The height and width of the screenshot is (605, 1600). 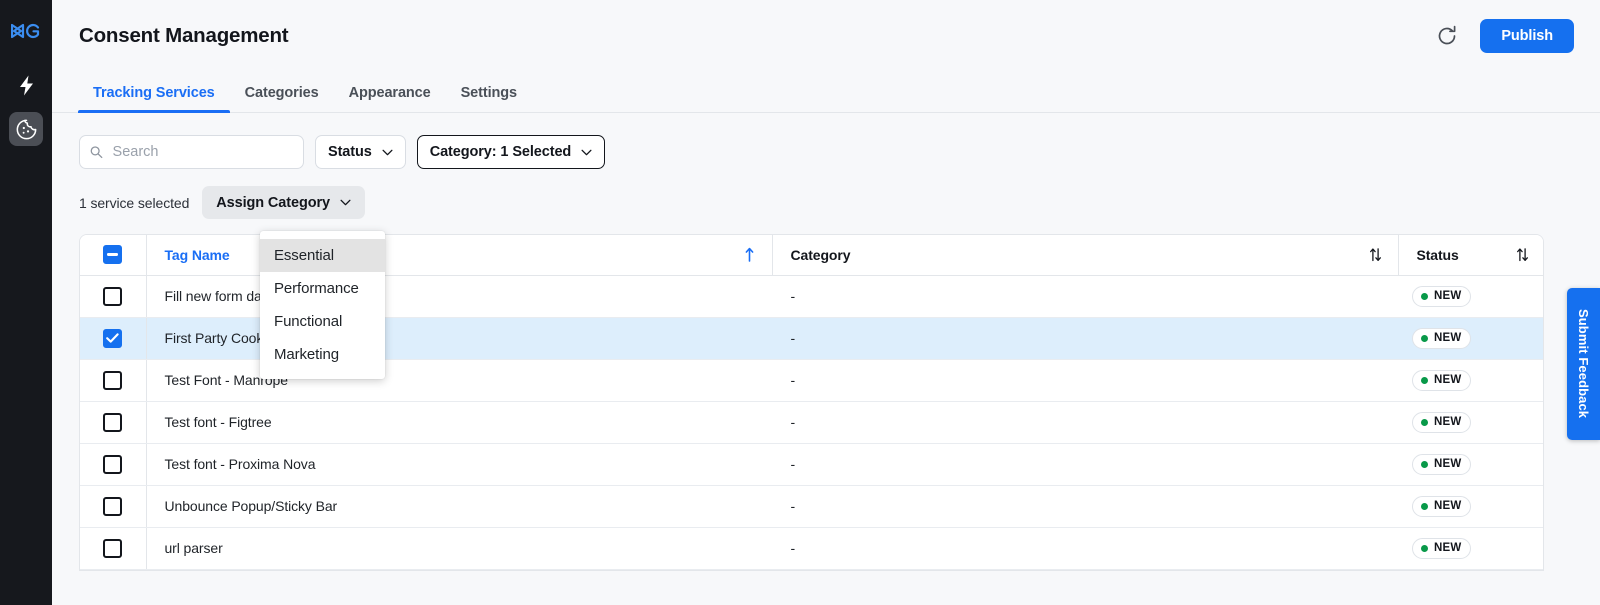 I want to click on category-filter-label: Category: 1 Selected, so click(x=500, y=152).